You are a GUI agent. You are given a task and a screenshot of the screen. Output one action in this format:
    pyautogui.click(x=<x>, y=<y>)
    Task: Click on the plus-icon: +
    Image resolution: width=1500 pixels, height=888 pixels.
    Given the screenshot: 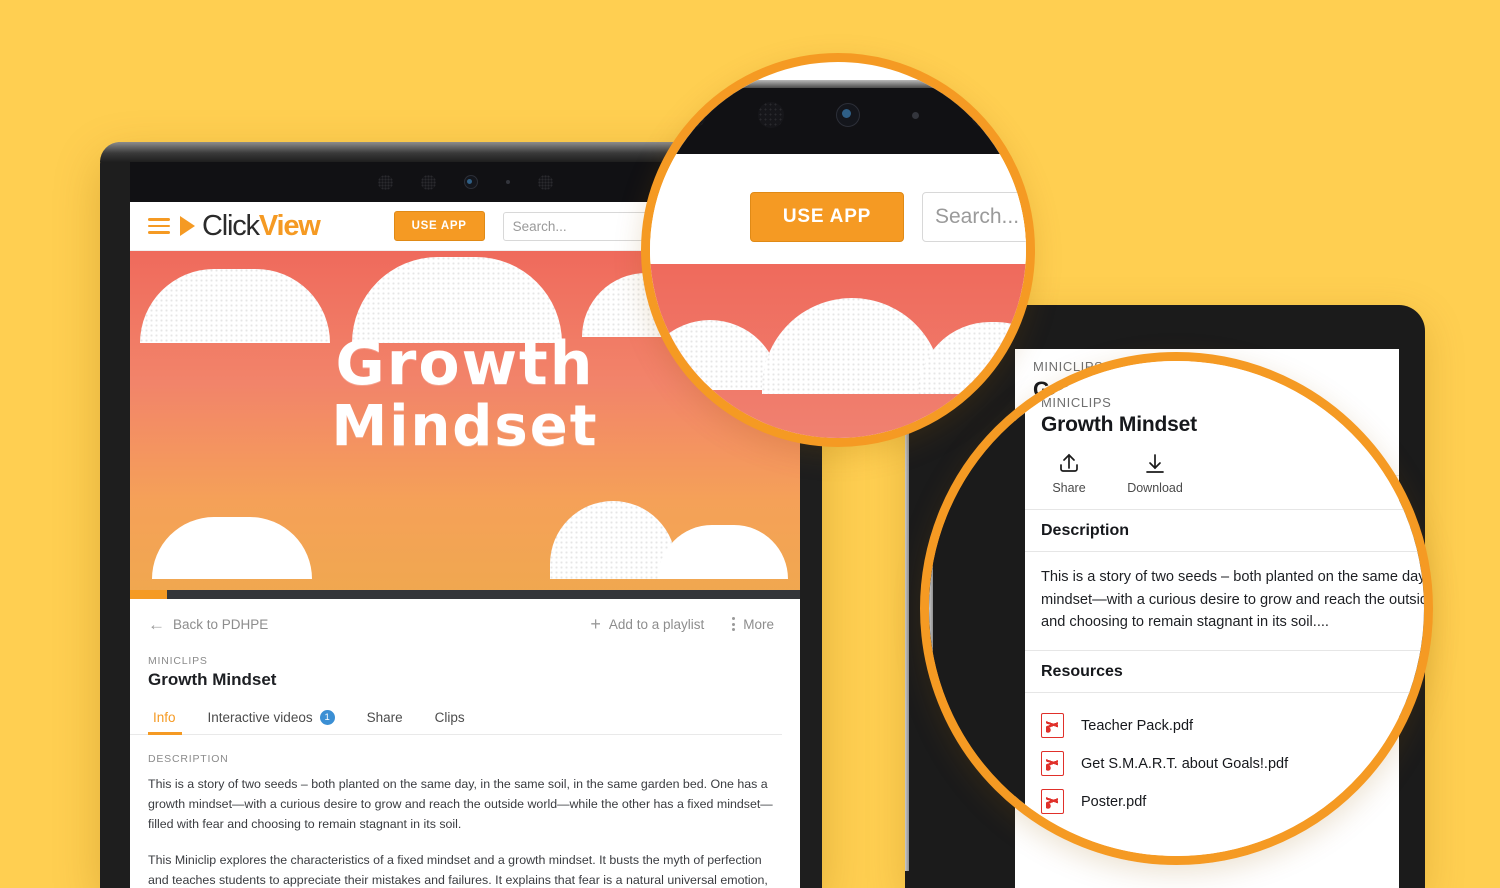 What is the action you would take?
    pyautogui.click(x=595, y=624)
    